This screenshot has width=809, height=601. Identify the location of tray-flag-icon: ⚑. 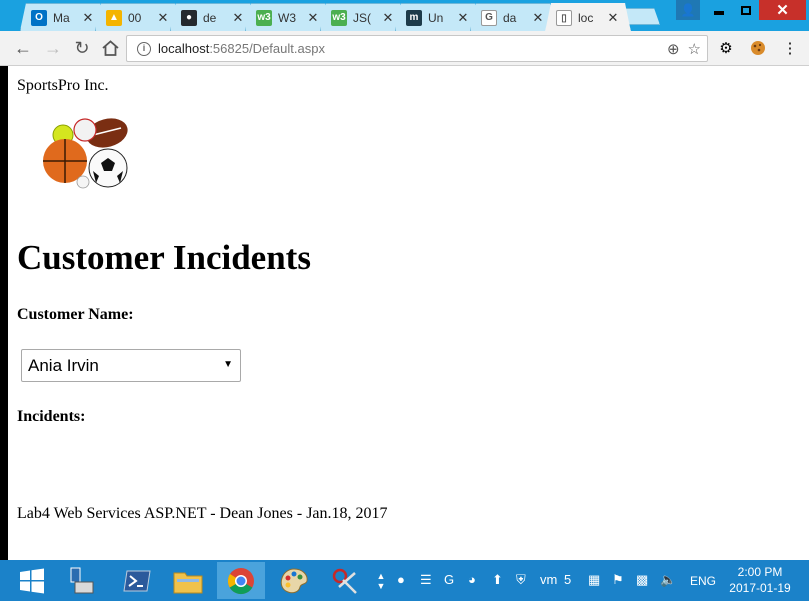
(618, 580).